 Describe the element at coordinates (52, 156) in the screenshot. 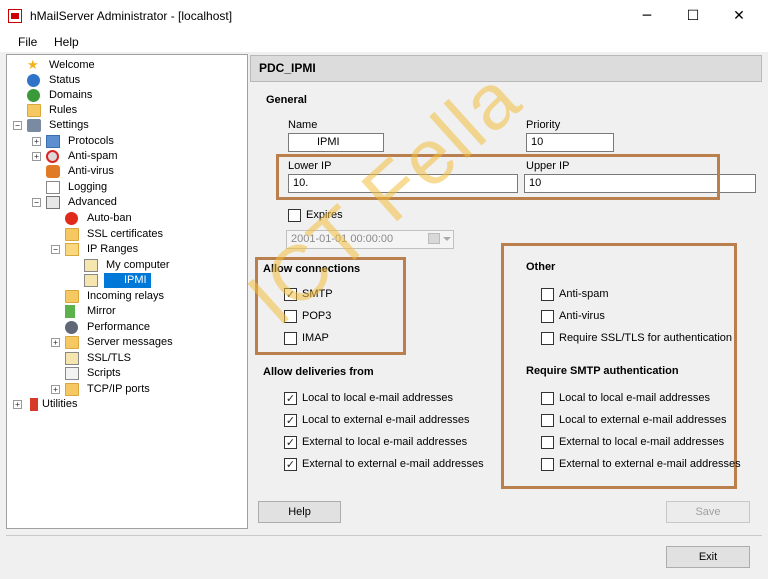

I see `no-spam-icon` at that location.